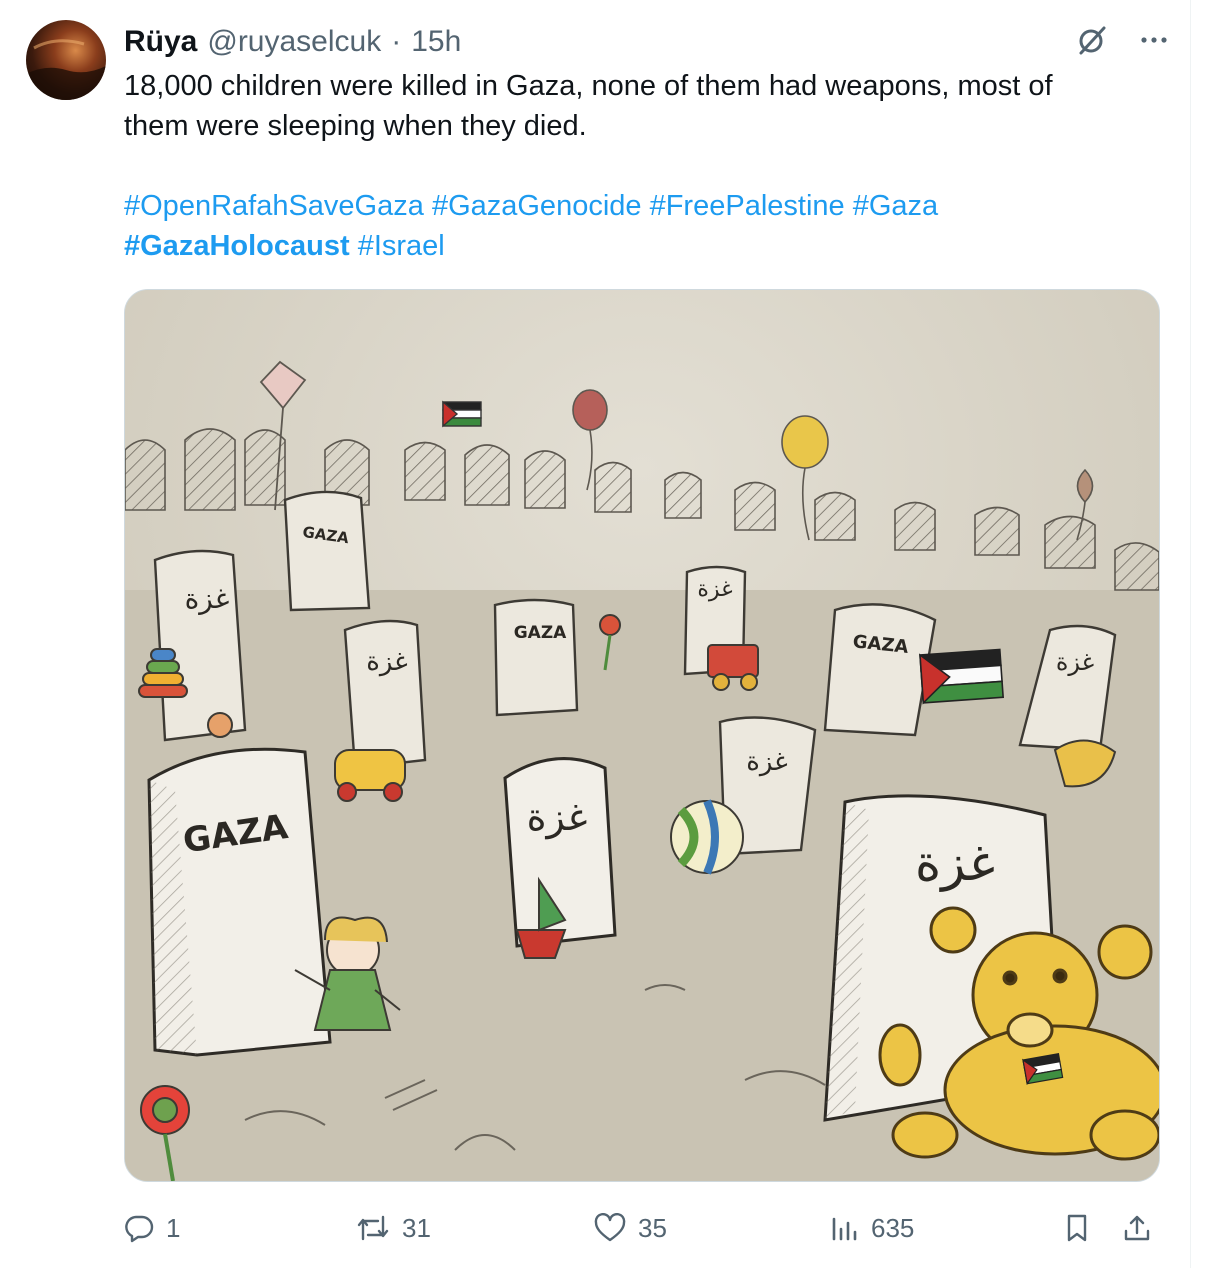  What do you see at coordinates (537, 206) in the screenshot?
I see `hashtag-link: #GazaGenocide` at bounding box center [537, 206].